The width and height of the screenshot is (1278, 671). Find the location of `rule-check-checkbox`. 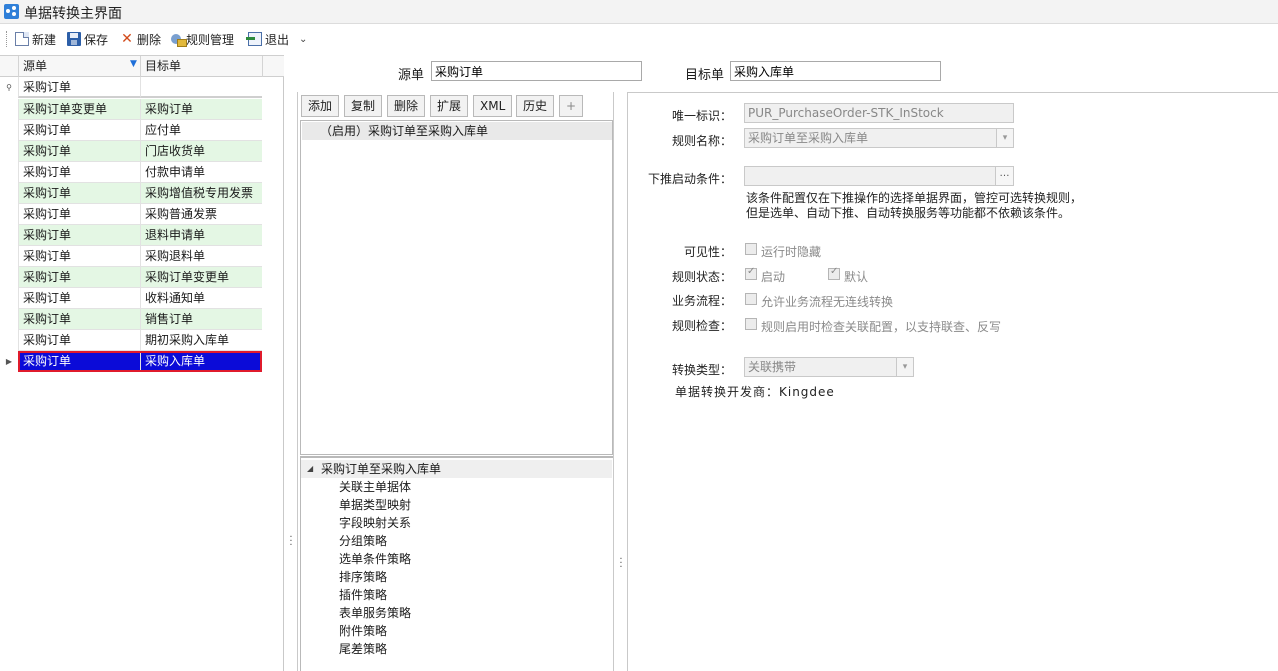

rule-check-checkbox is located at coordinates (751, 324).